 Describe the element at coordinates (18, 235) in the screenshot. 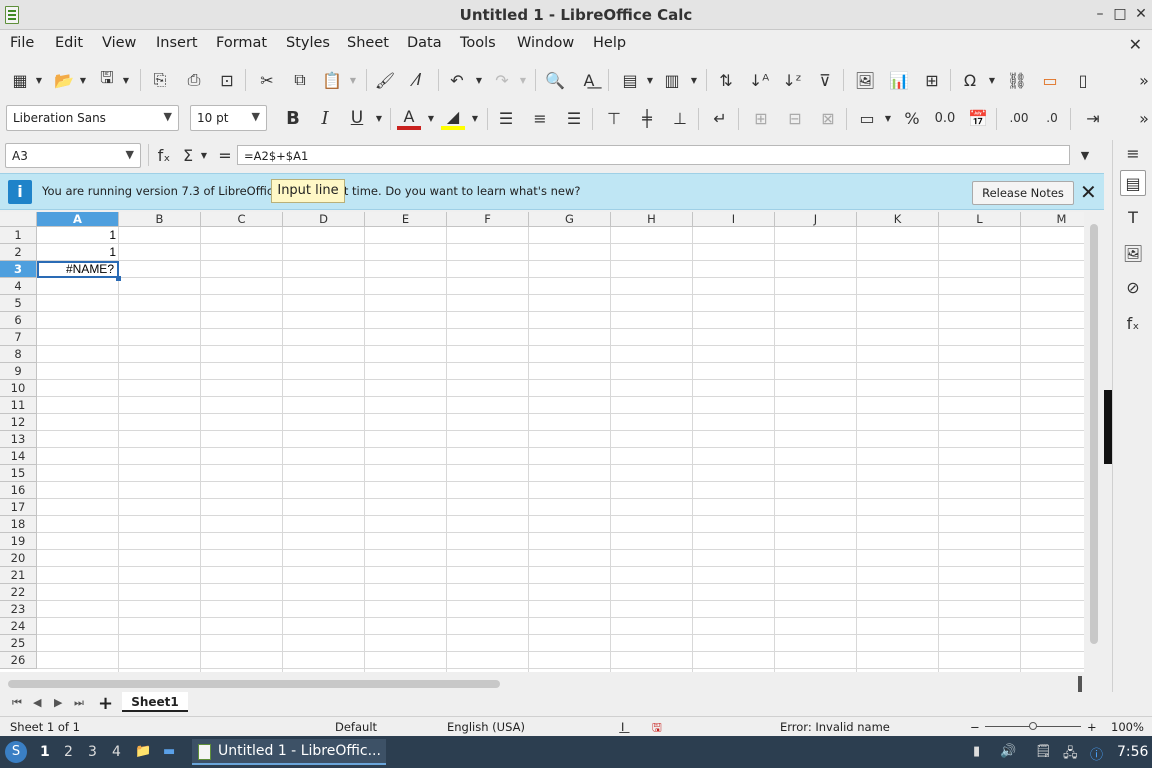

I see `row-header-1: 1` at that location.